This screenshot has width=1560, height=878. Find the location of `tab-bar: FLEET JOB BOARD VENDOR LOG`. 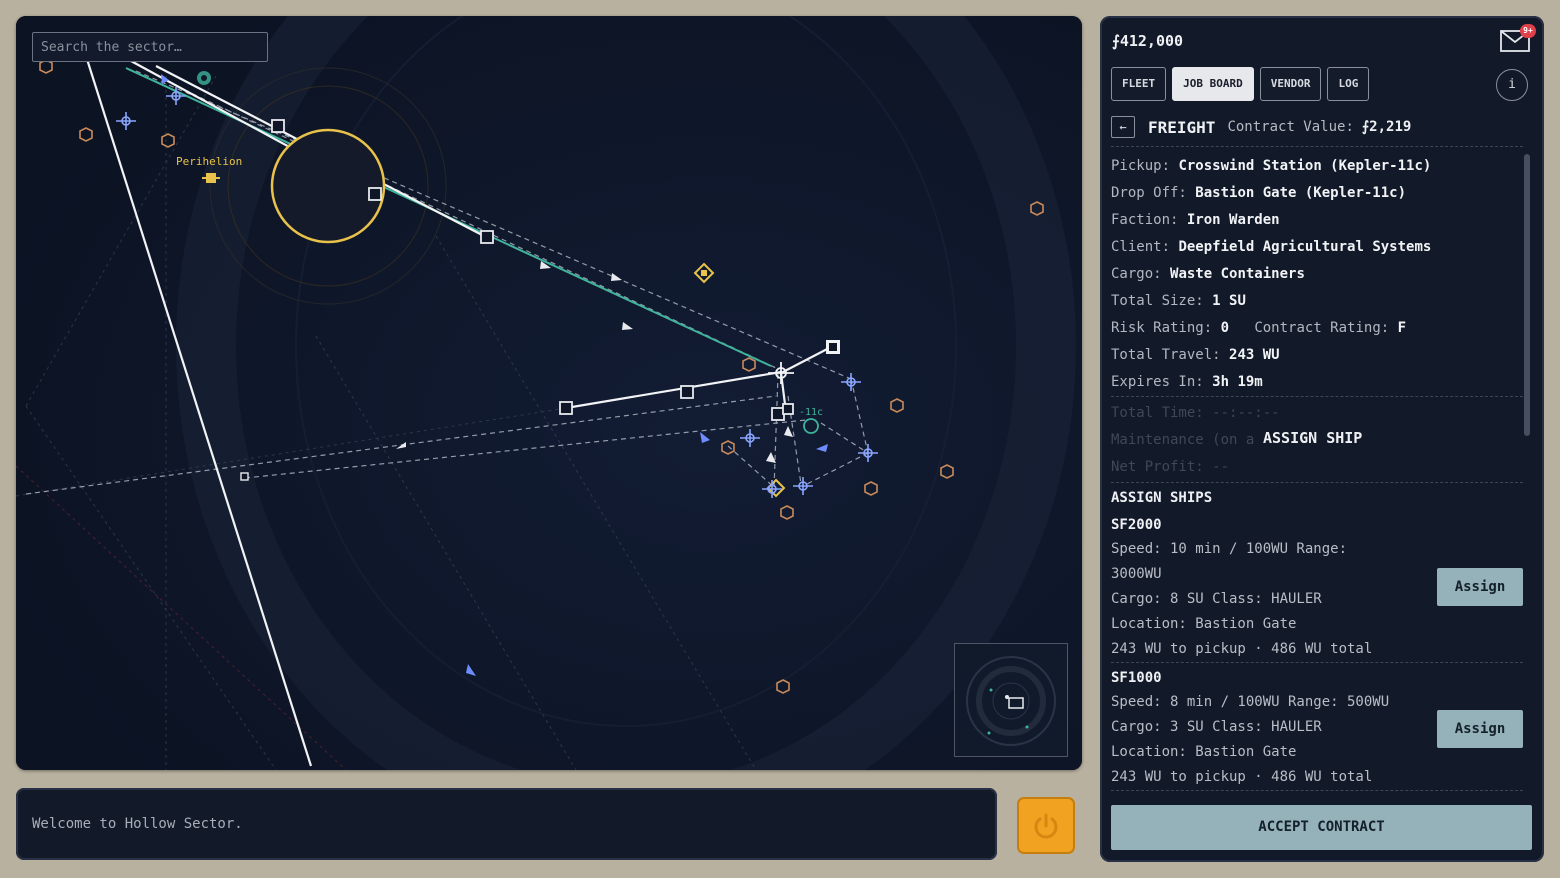

tab-bar: FLEET JOB BOARD VENDOR LOG is located at coordinates (1240, 84).